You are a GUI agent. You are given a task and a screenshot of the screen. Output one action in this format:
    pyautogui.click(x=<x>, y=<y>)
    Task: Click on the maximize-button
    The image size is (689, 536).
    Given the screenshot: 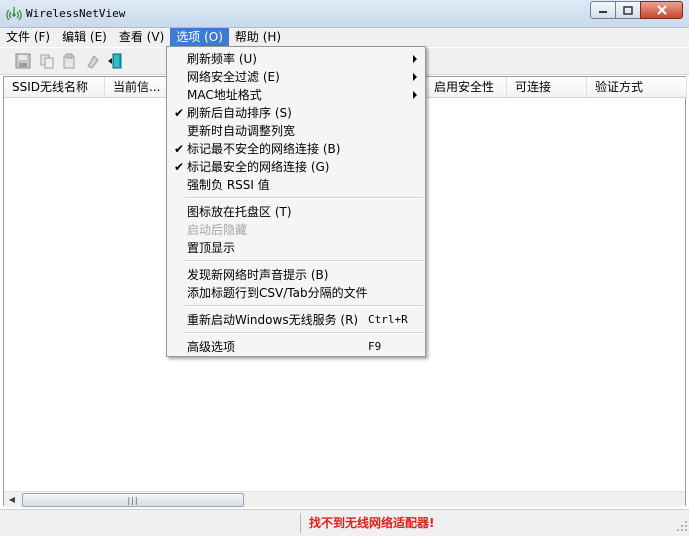 What is the action you would take?
    pyautogui.click(x=628, y=10)
    